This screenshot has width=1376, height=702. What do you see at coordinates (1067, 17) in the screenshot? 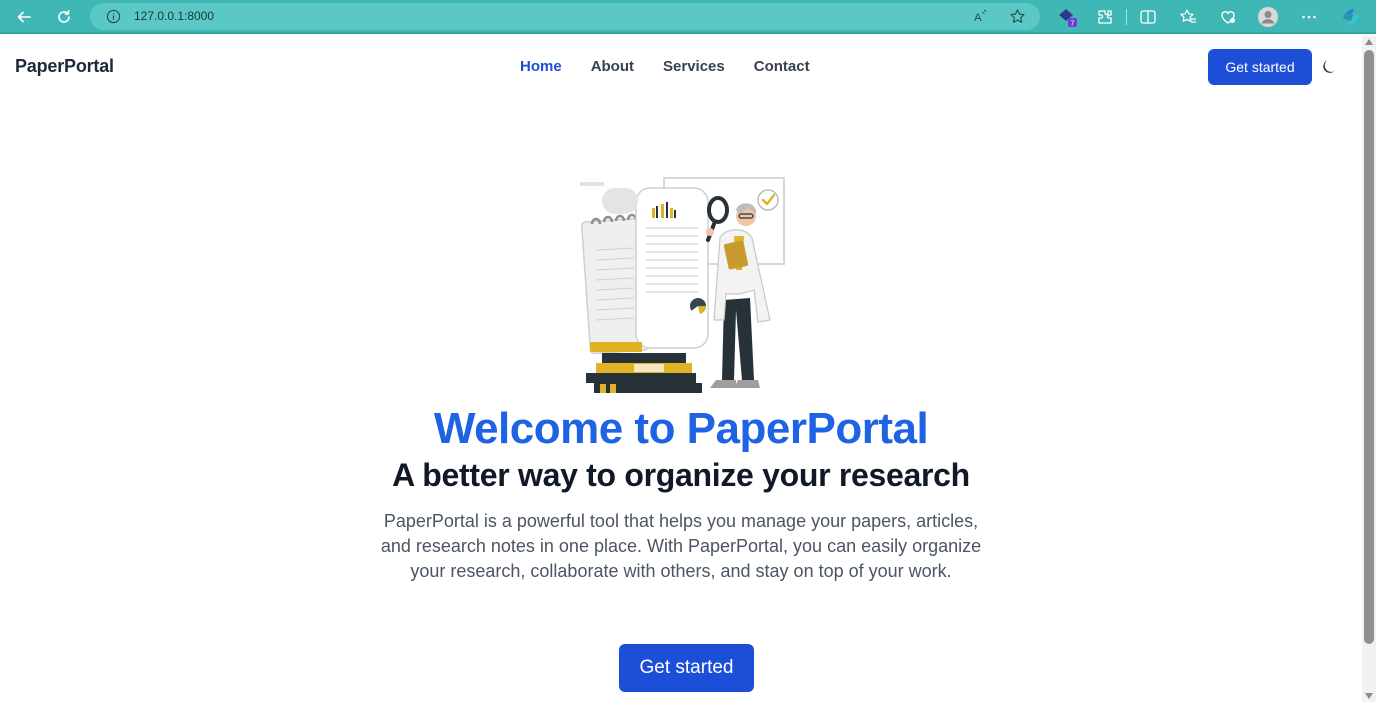
I see `extension-badge-icon: 7` at bounding box center [1067, 17].